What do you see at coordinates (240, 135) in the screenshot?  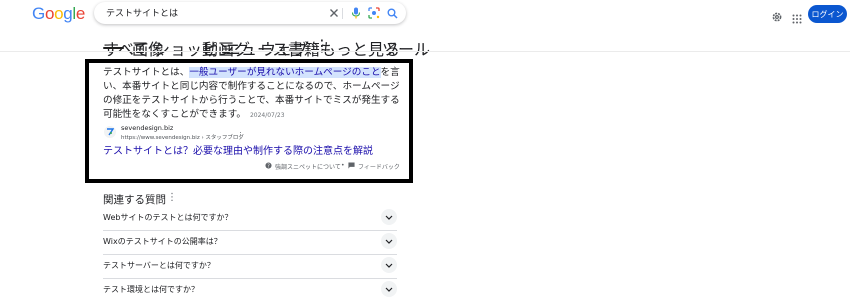 I see `result-options-icon: ⋮` at bounding box center [240, 135].